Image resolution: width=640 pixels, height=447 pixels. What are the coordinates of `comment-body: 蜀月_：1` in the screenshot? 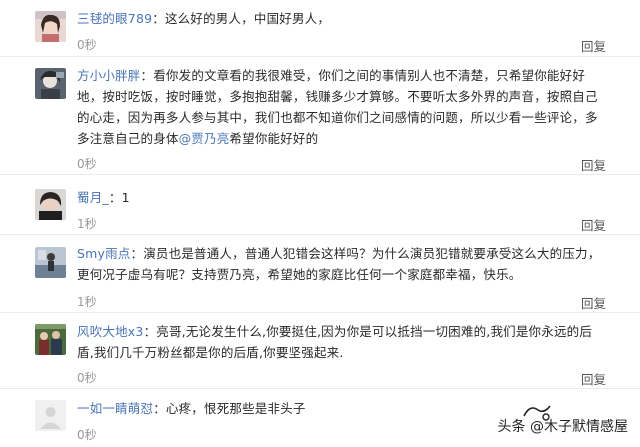 It's located at (103, 197).